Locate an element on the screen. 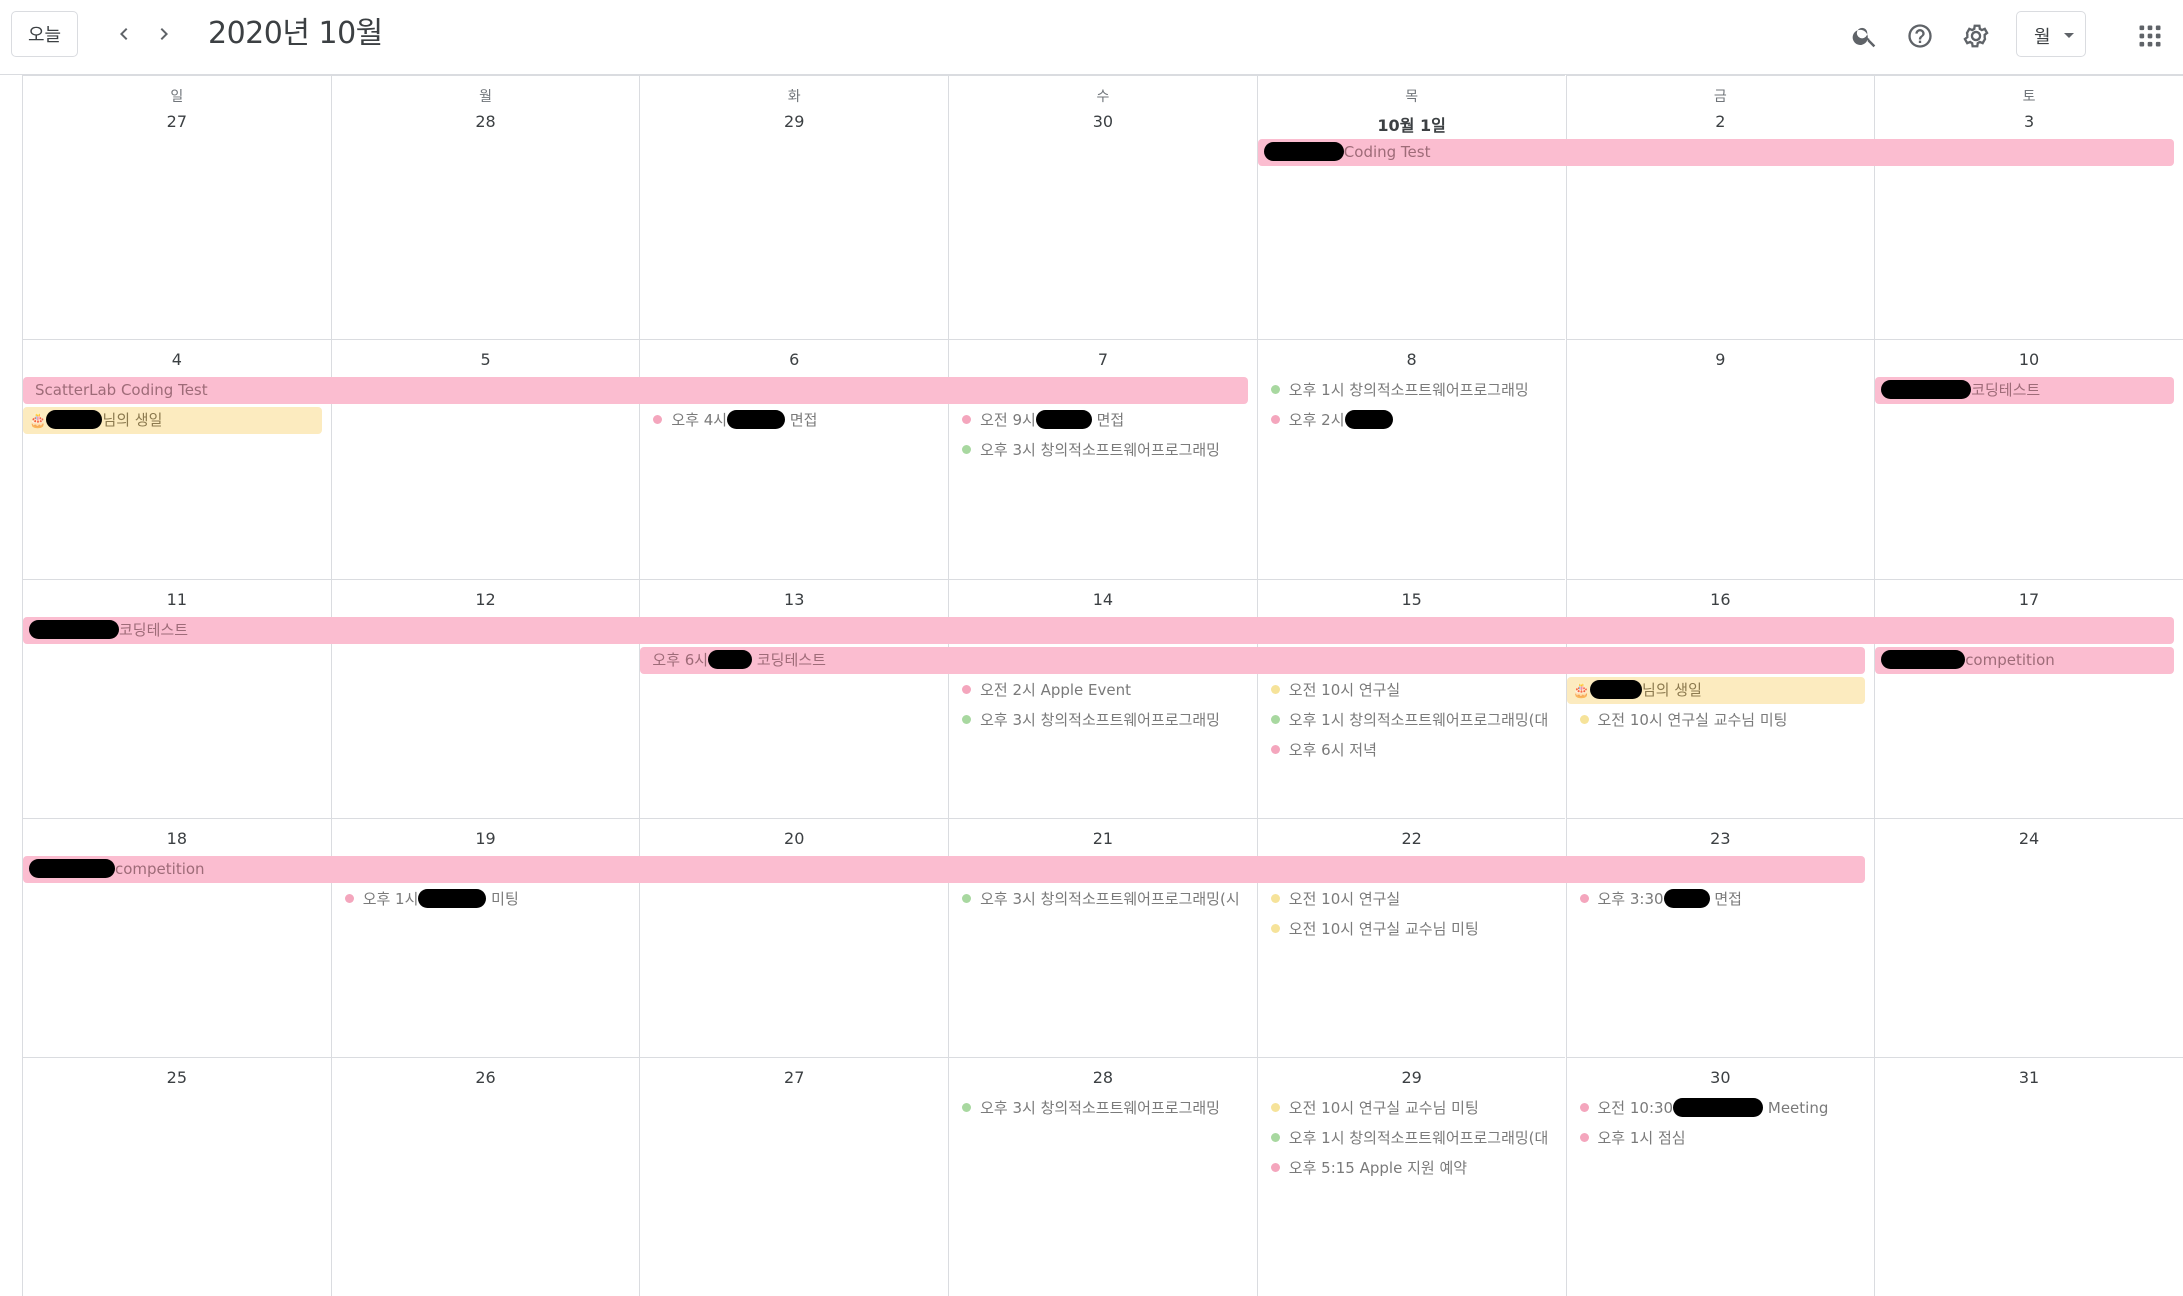 This screenshot has height=1296, width=2183. day-cell: 11 is located at coordinates (176, 698).